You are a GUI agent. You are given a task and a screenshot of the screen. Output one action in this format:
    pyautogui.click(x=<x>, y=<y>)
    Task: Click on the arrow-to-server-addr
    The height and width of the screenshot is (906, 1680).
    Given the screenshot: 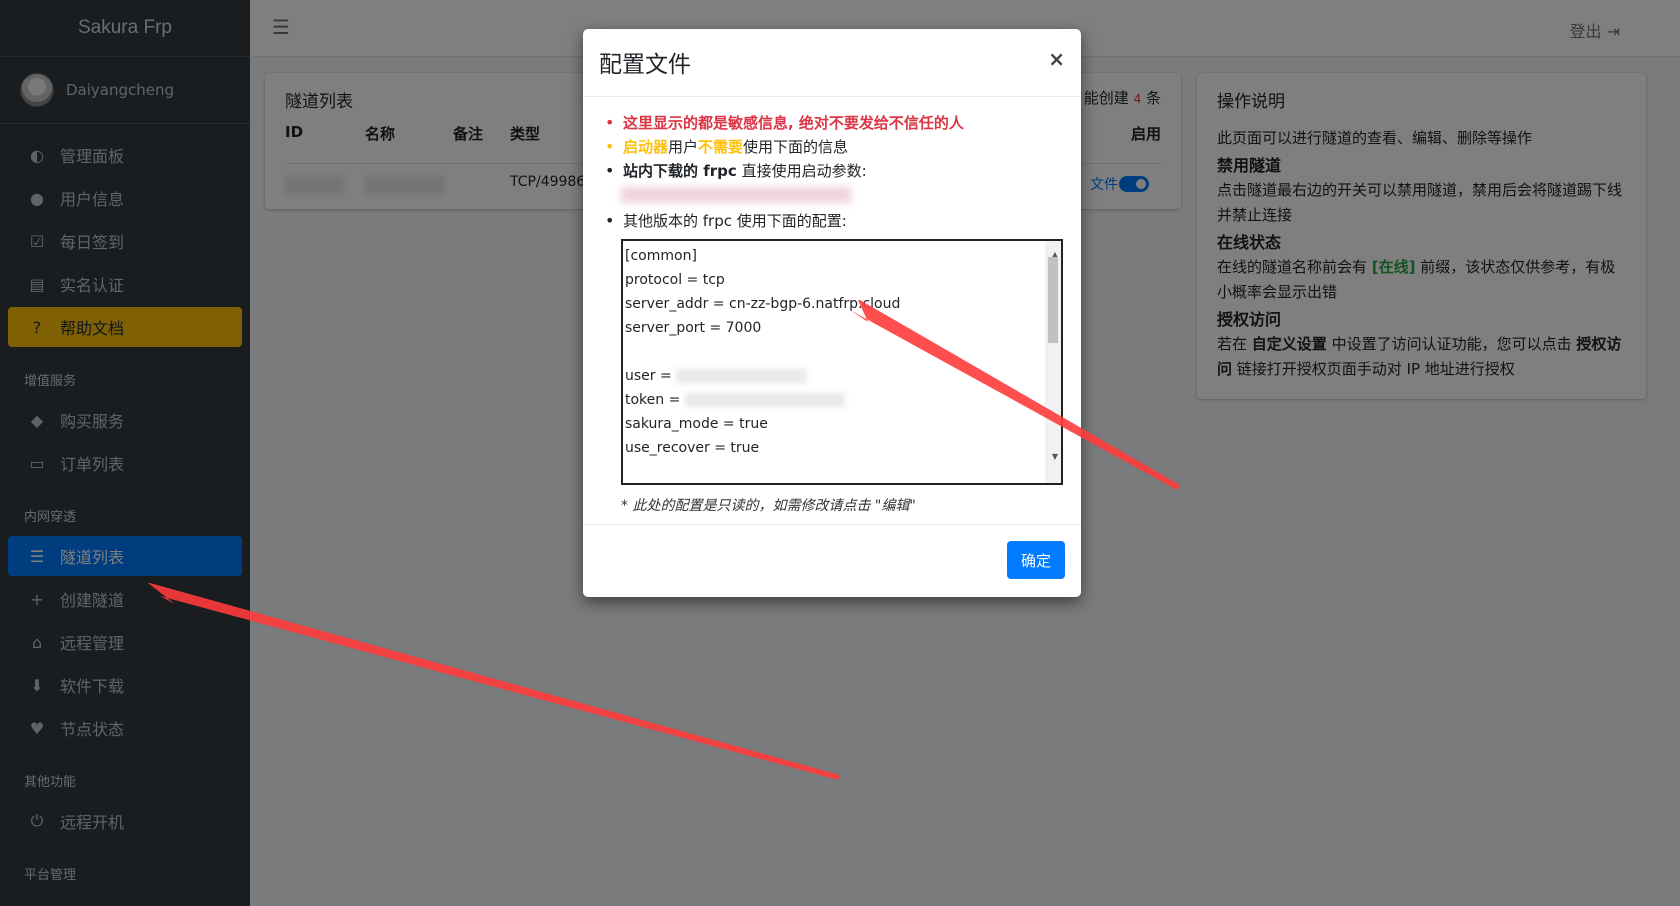 What is the action you would take?
    pyautogui.click(x=1015, y=395)
    